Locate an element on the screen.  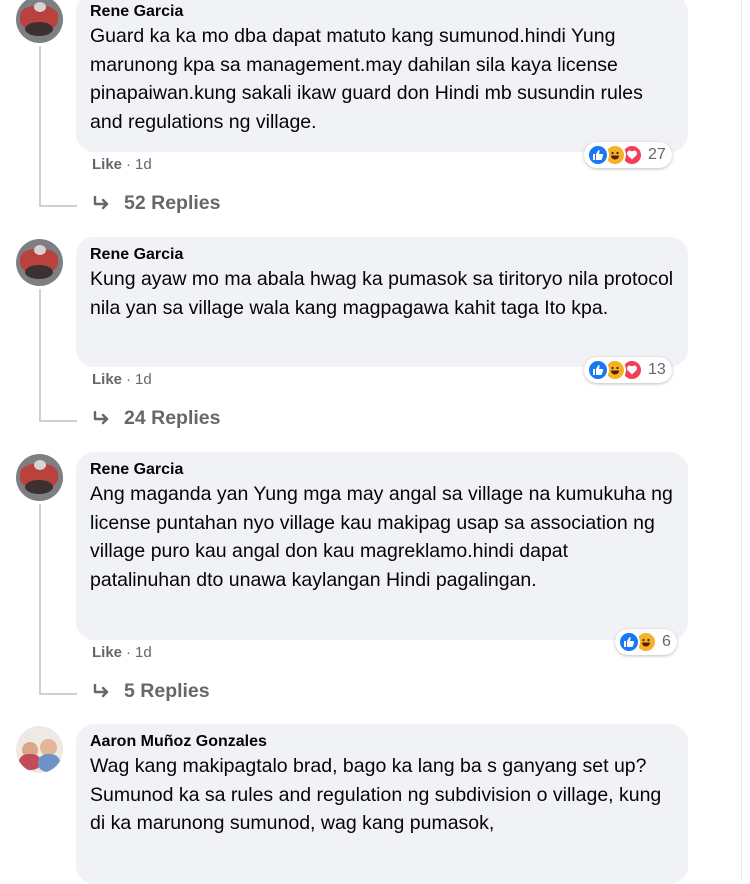
view-replies-button: 52 Replies is located at coordinates (156, 203).